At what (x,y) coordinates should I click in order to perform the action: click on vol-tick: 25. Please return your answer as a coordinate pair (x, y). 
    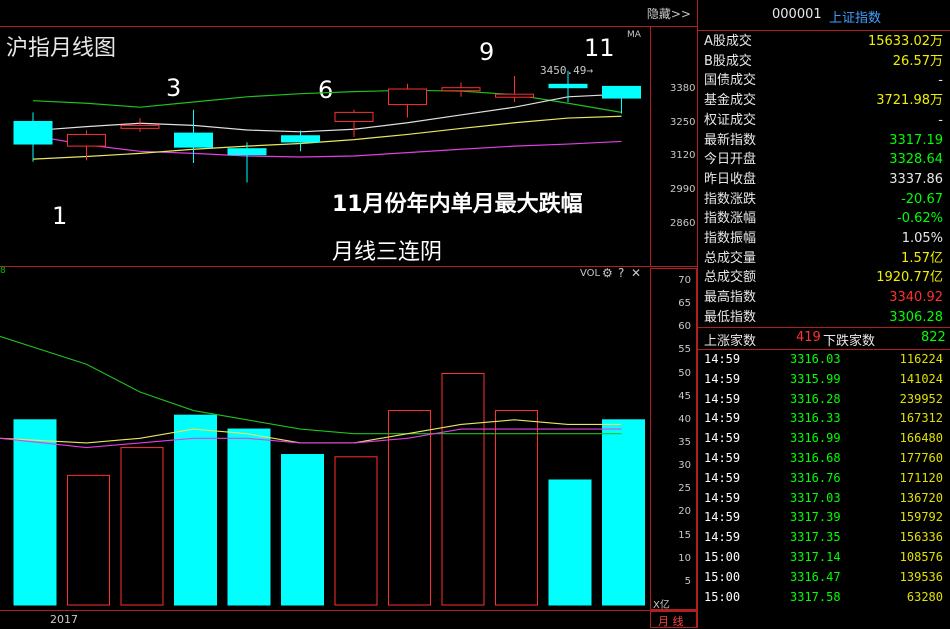
    Looking at the image, I should click on (684, 489).